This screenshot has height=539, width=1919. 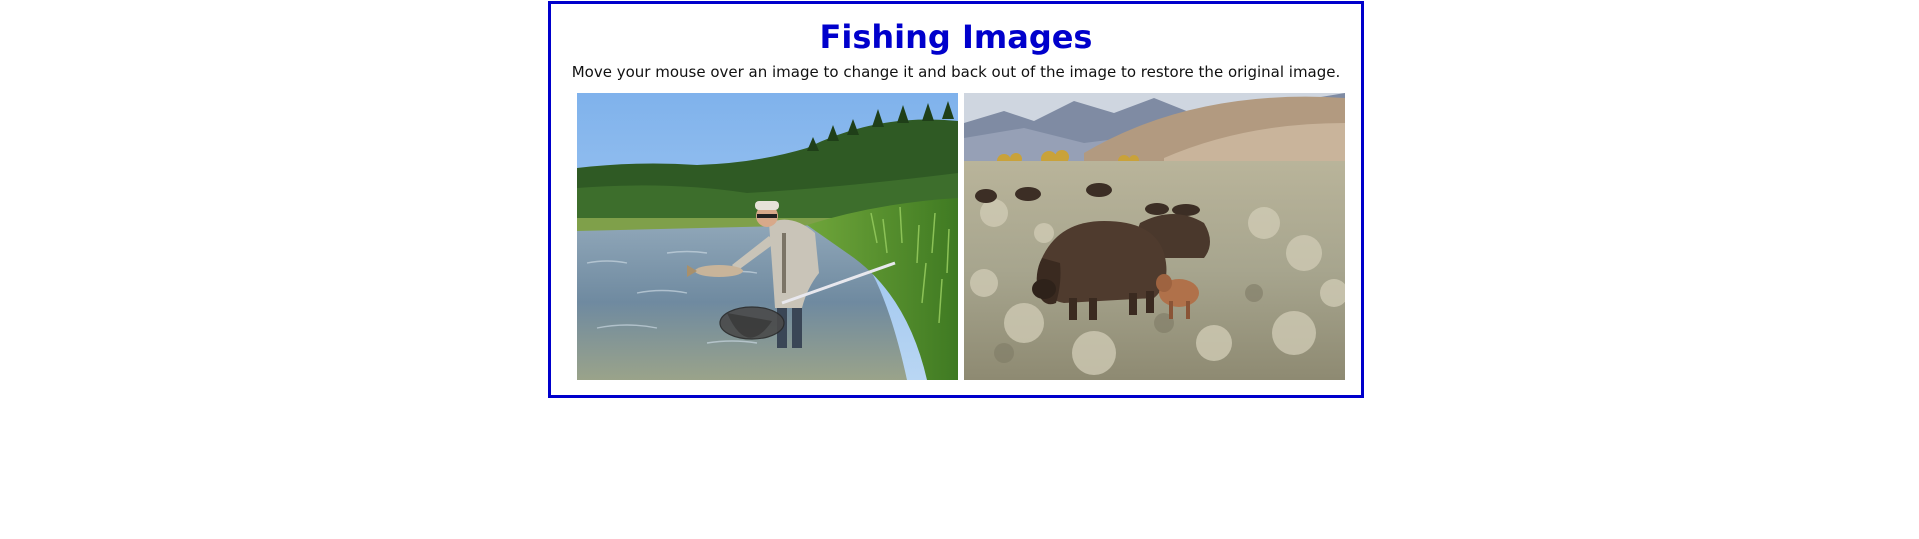 I want to click on bison-herd-photo, so click(x=1154, y=236).